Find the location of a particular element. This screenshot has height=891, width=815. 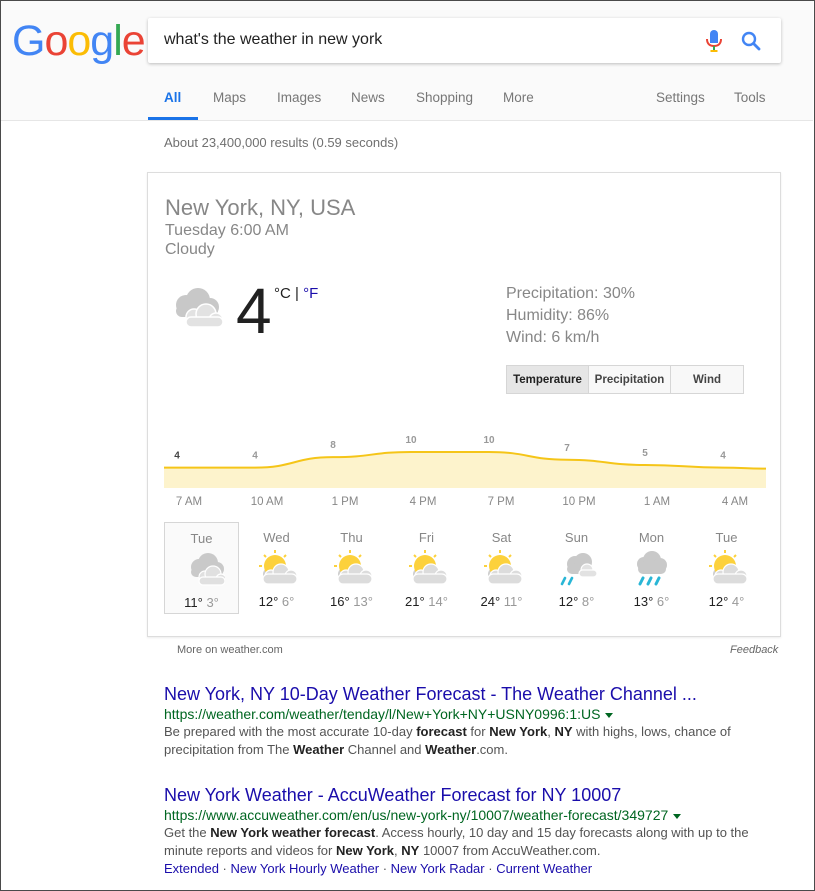

day-name: Sat is located at coordinates (501, 537).